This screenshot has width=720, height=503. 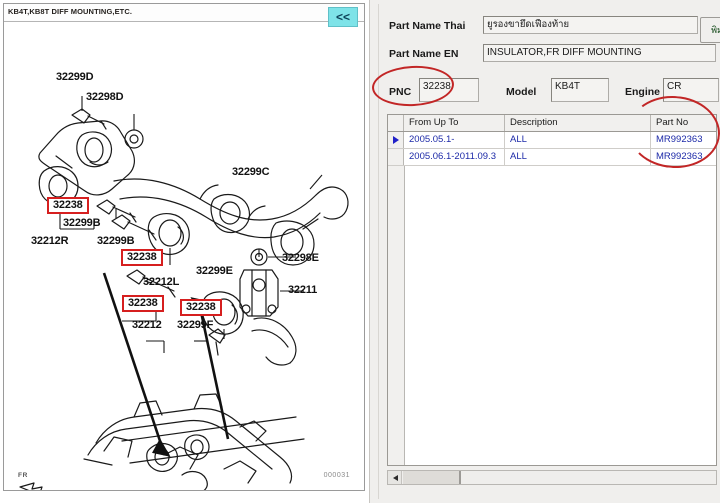 I want to click on scroll-thumb, so click(x=432, y=477).